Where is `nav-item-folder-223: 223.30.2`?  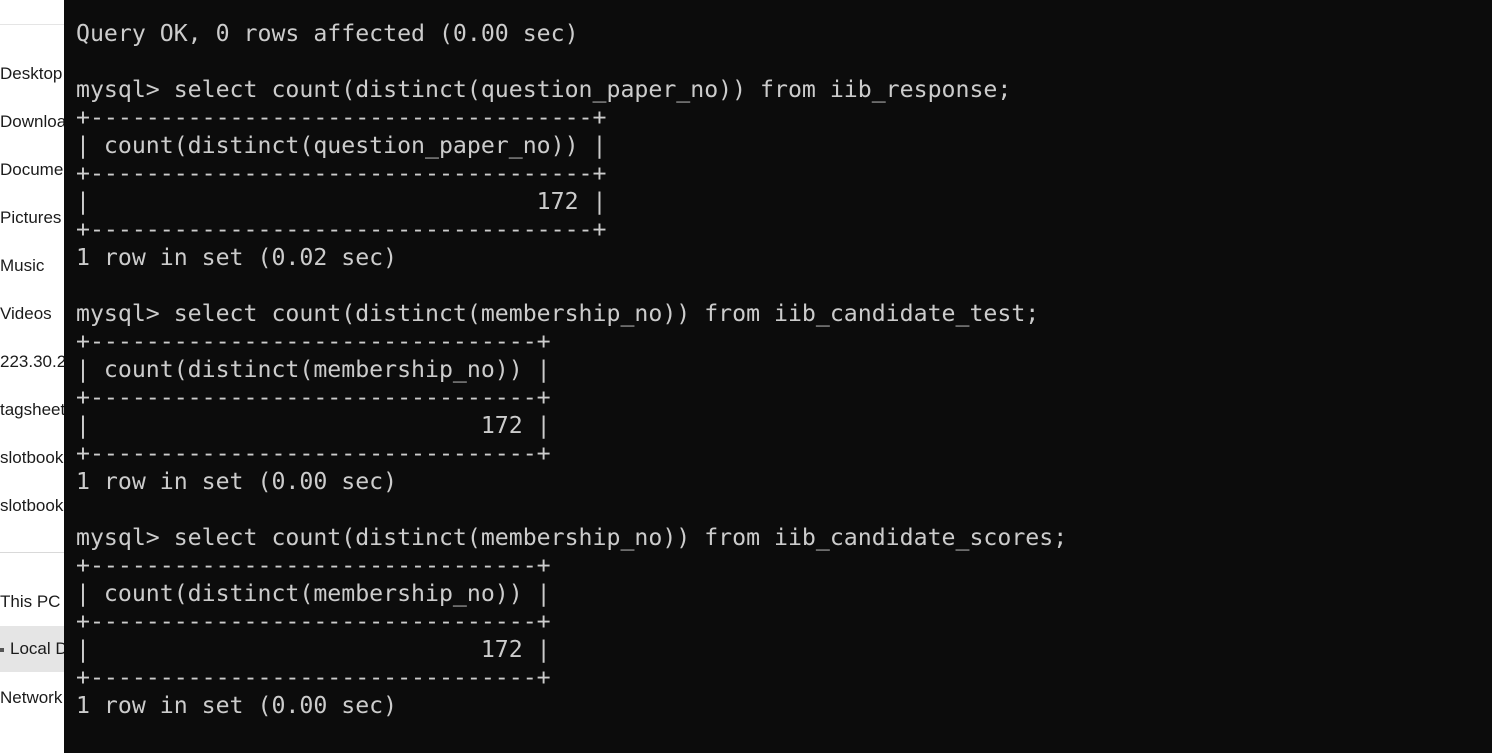 nav-item-folder-223: 223.30.2 is located at coordinates (32, 362).